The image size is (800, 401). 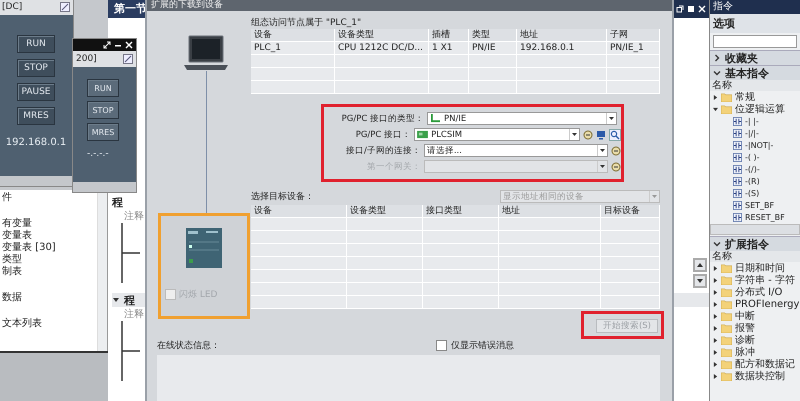 What do you see at coordinates (48, 272) in the screenshot?
I see `tree-item: 制表` at bounding box center [48, 272].